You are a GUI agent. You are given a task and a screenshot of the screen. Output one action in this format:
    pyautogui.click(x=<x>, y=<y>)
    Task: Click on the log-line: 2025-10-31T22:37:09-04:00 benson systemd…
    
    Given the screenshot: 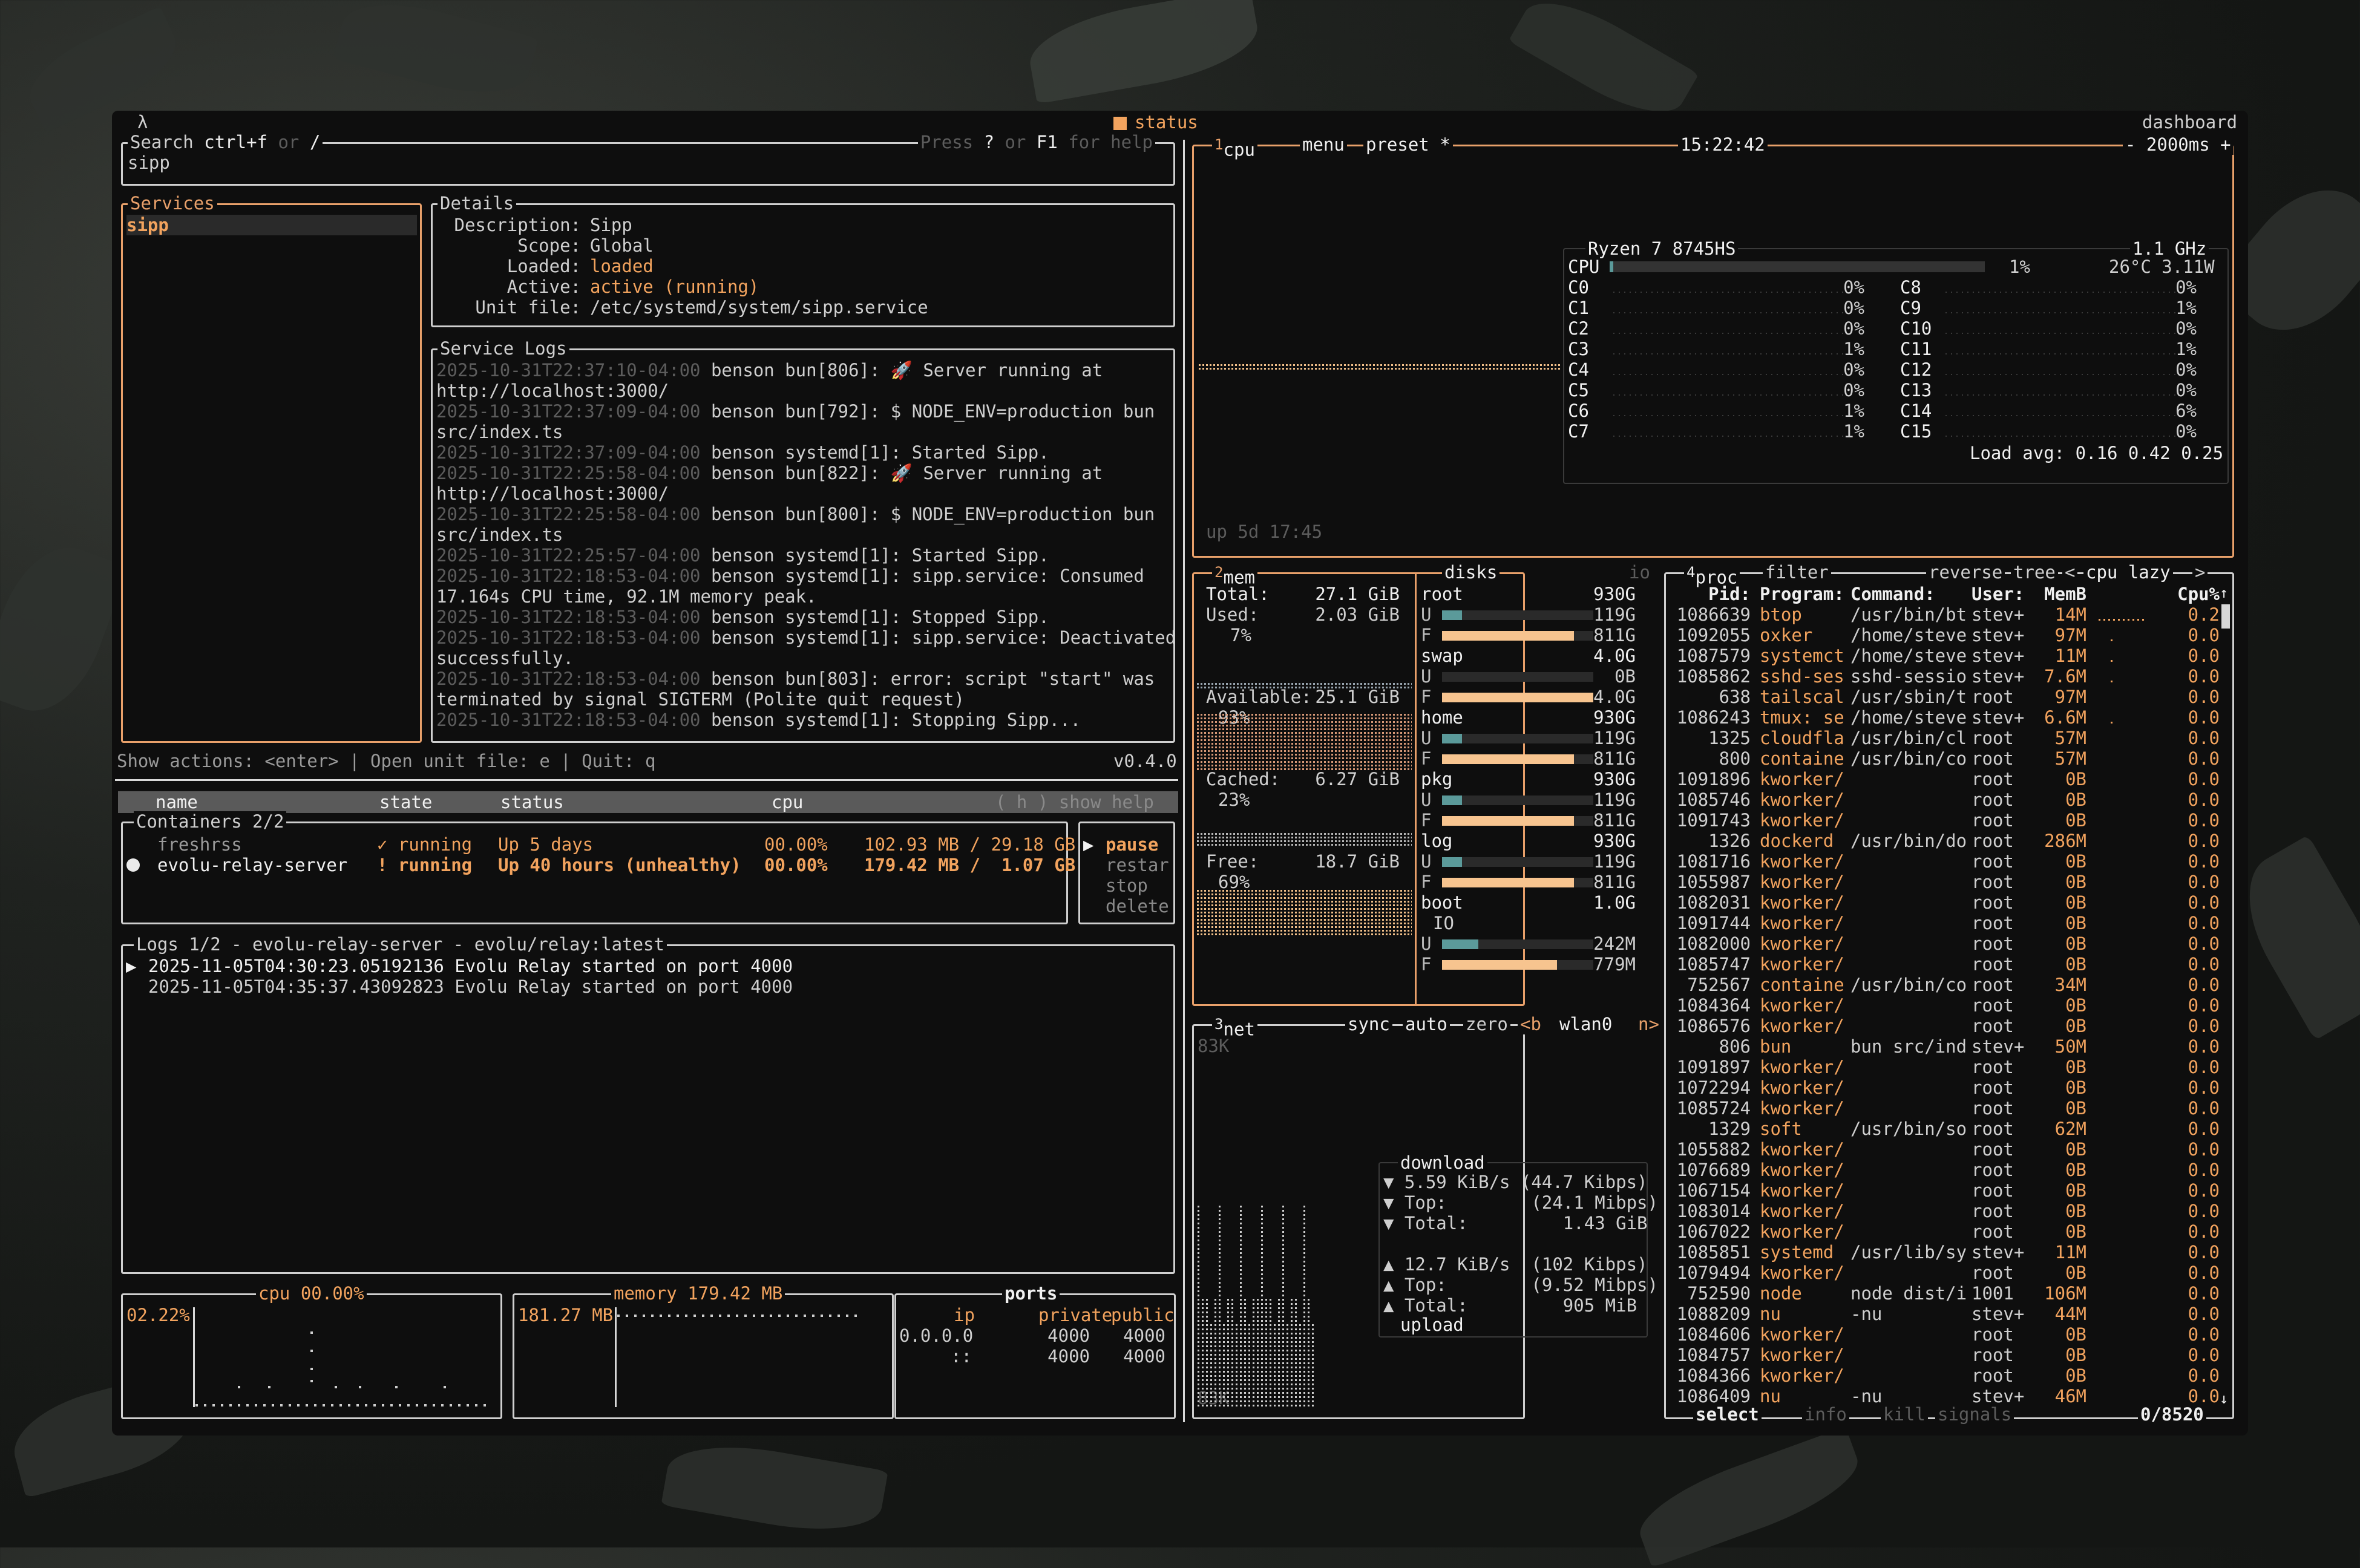 What is the action you would take?
    pyautogui.click(x=742, y=452)
    